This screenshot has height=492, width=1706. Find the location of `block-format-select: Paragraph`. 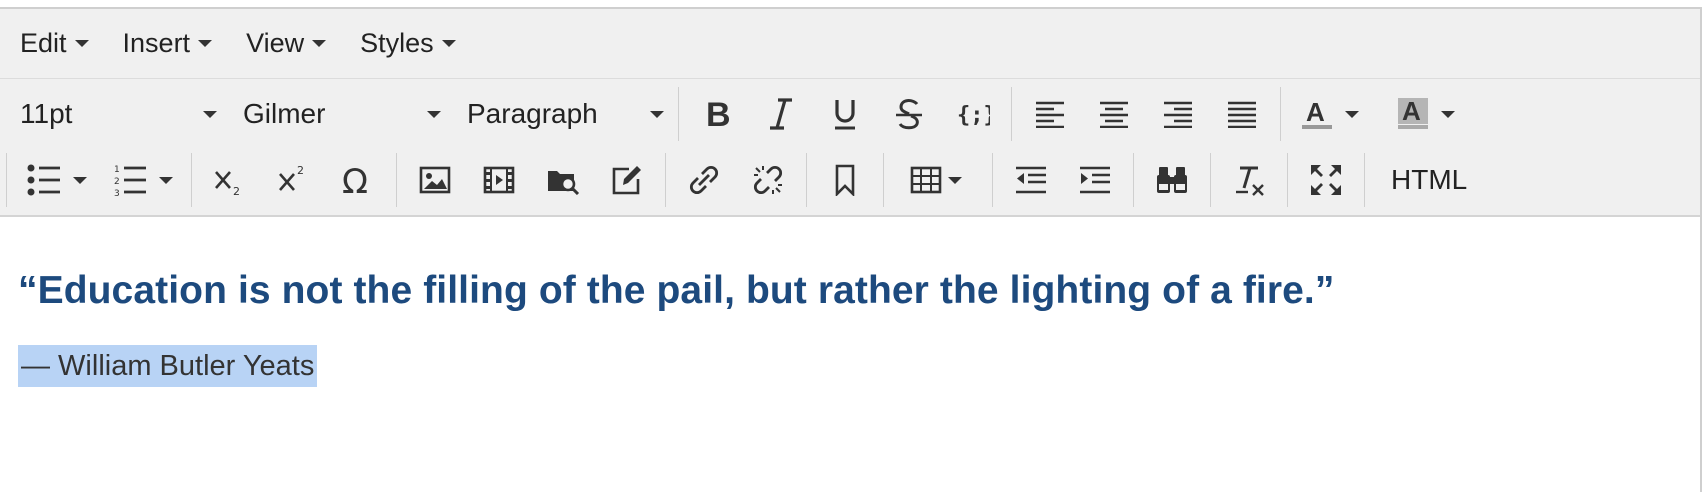

block-format-select: Paragraph is located at coordinates (560, 114).